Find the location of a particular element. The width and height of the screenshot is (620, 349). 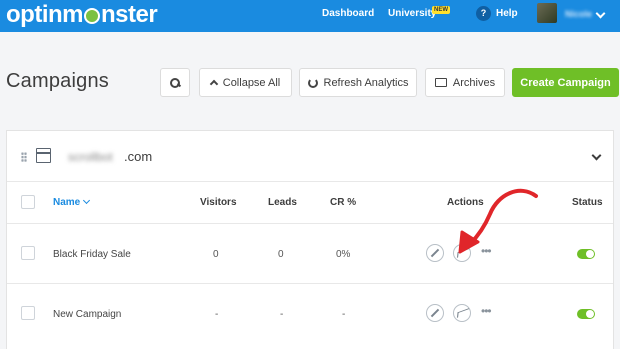

leads-value: - is located at coordinates (282, 314).